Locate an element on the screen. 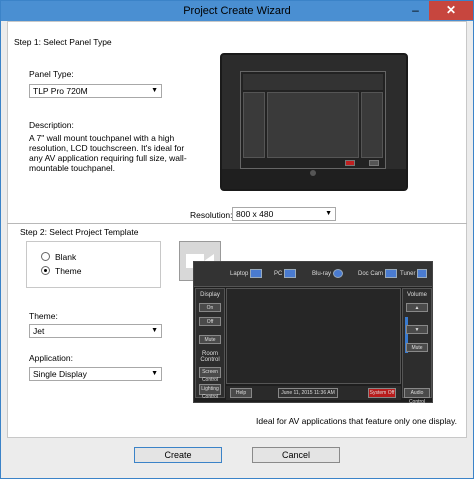 The height and width of the screenshot is (479, 474). template-bottombar: Help June 11, 2015 11:36 AM System Off is located at coordinates (313, 393).